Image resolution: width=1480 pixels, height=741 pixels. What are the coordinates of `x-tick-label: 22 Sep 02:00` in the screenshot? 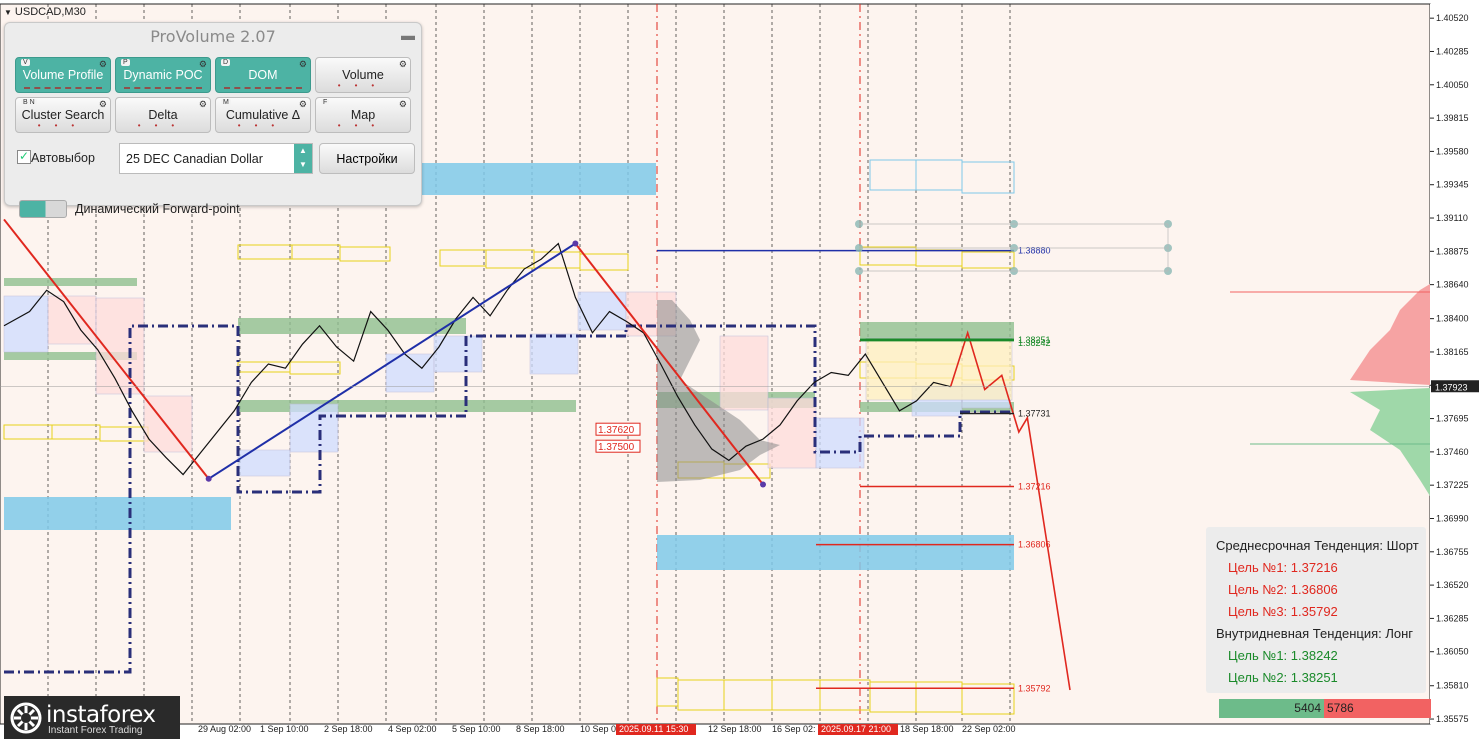 It's located at (989, 729).